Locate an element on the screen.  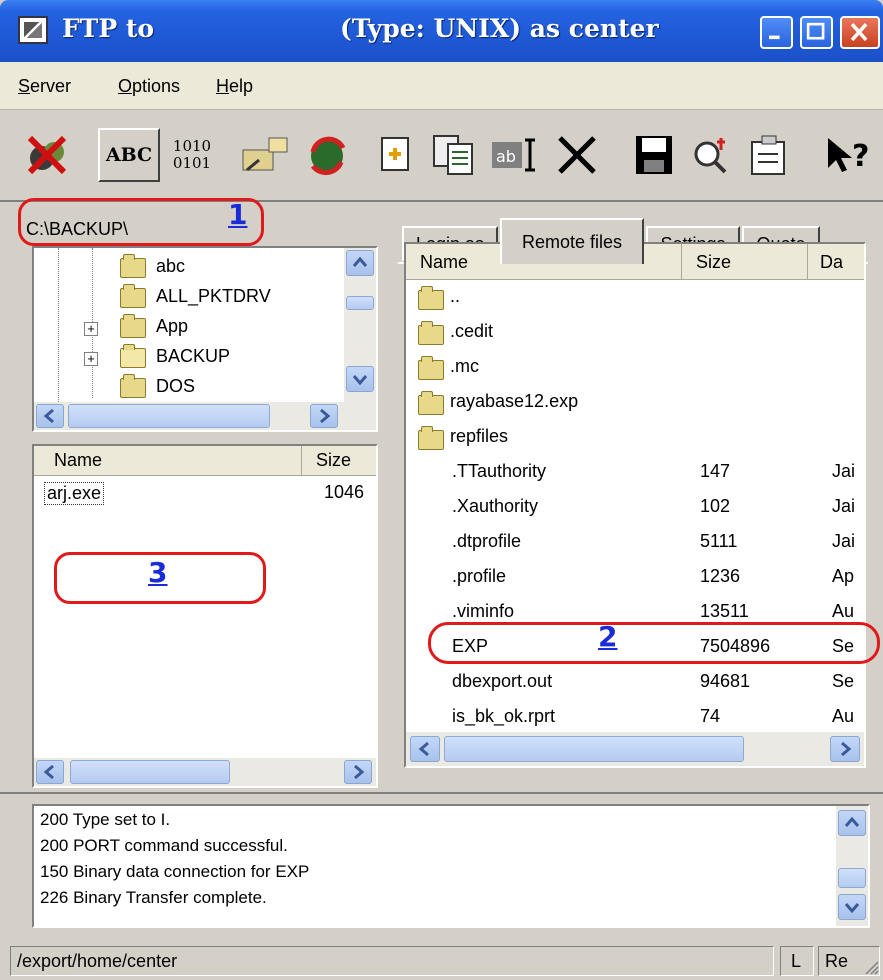
annotation-number-3: 3 is located at coordinates (158, 572).